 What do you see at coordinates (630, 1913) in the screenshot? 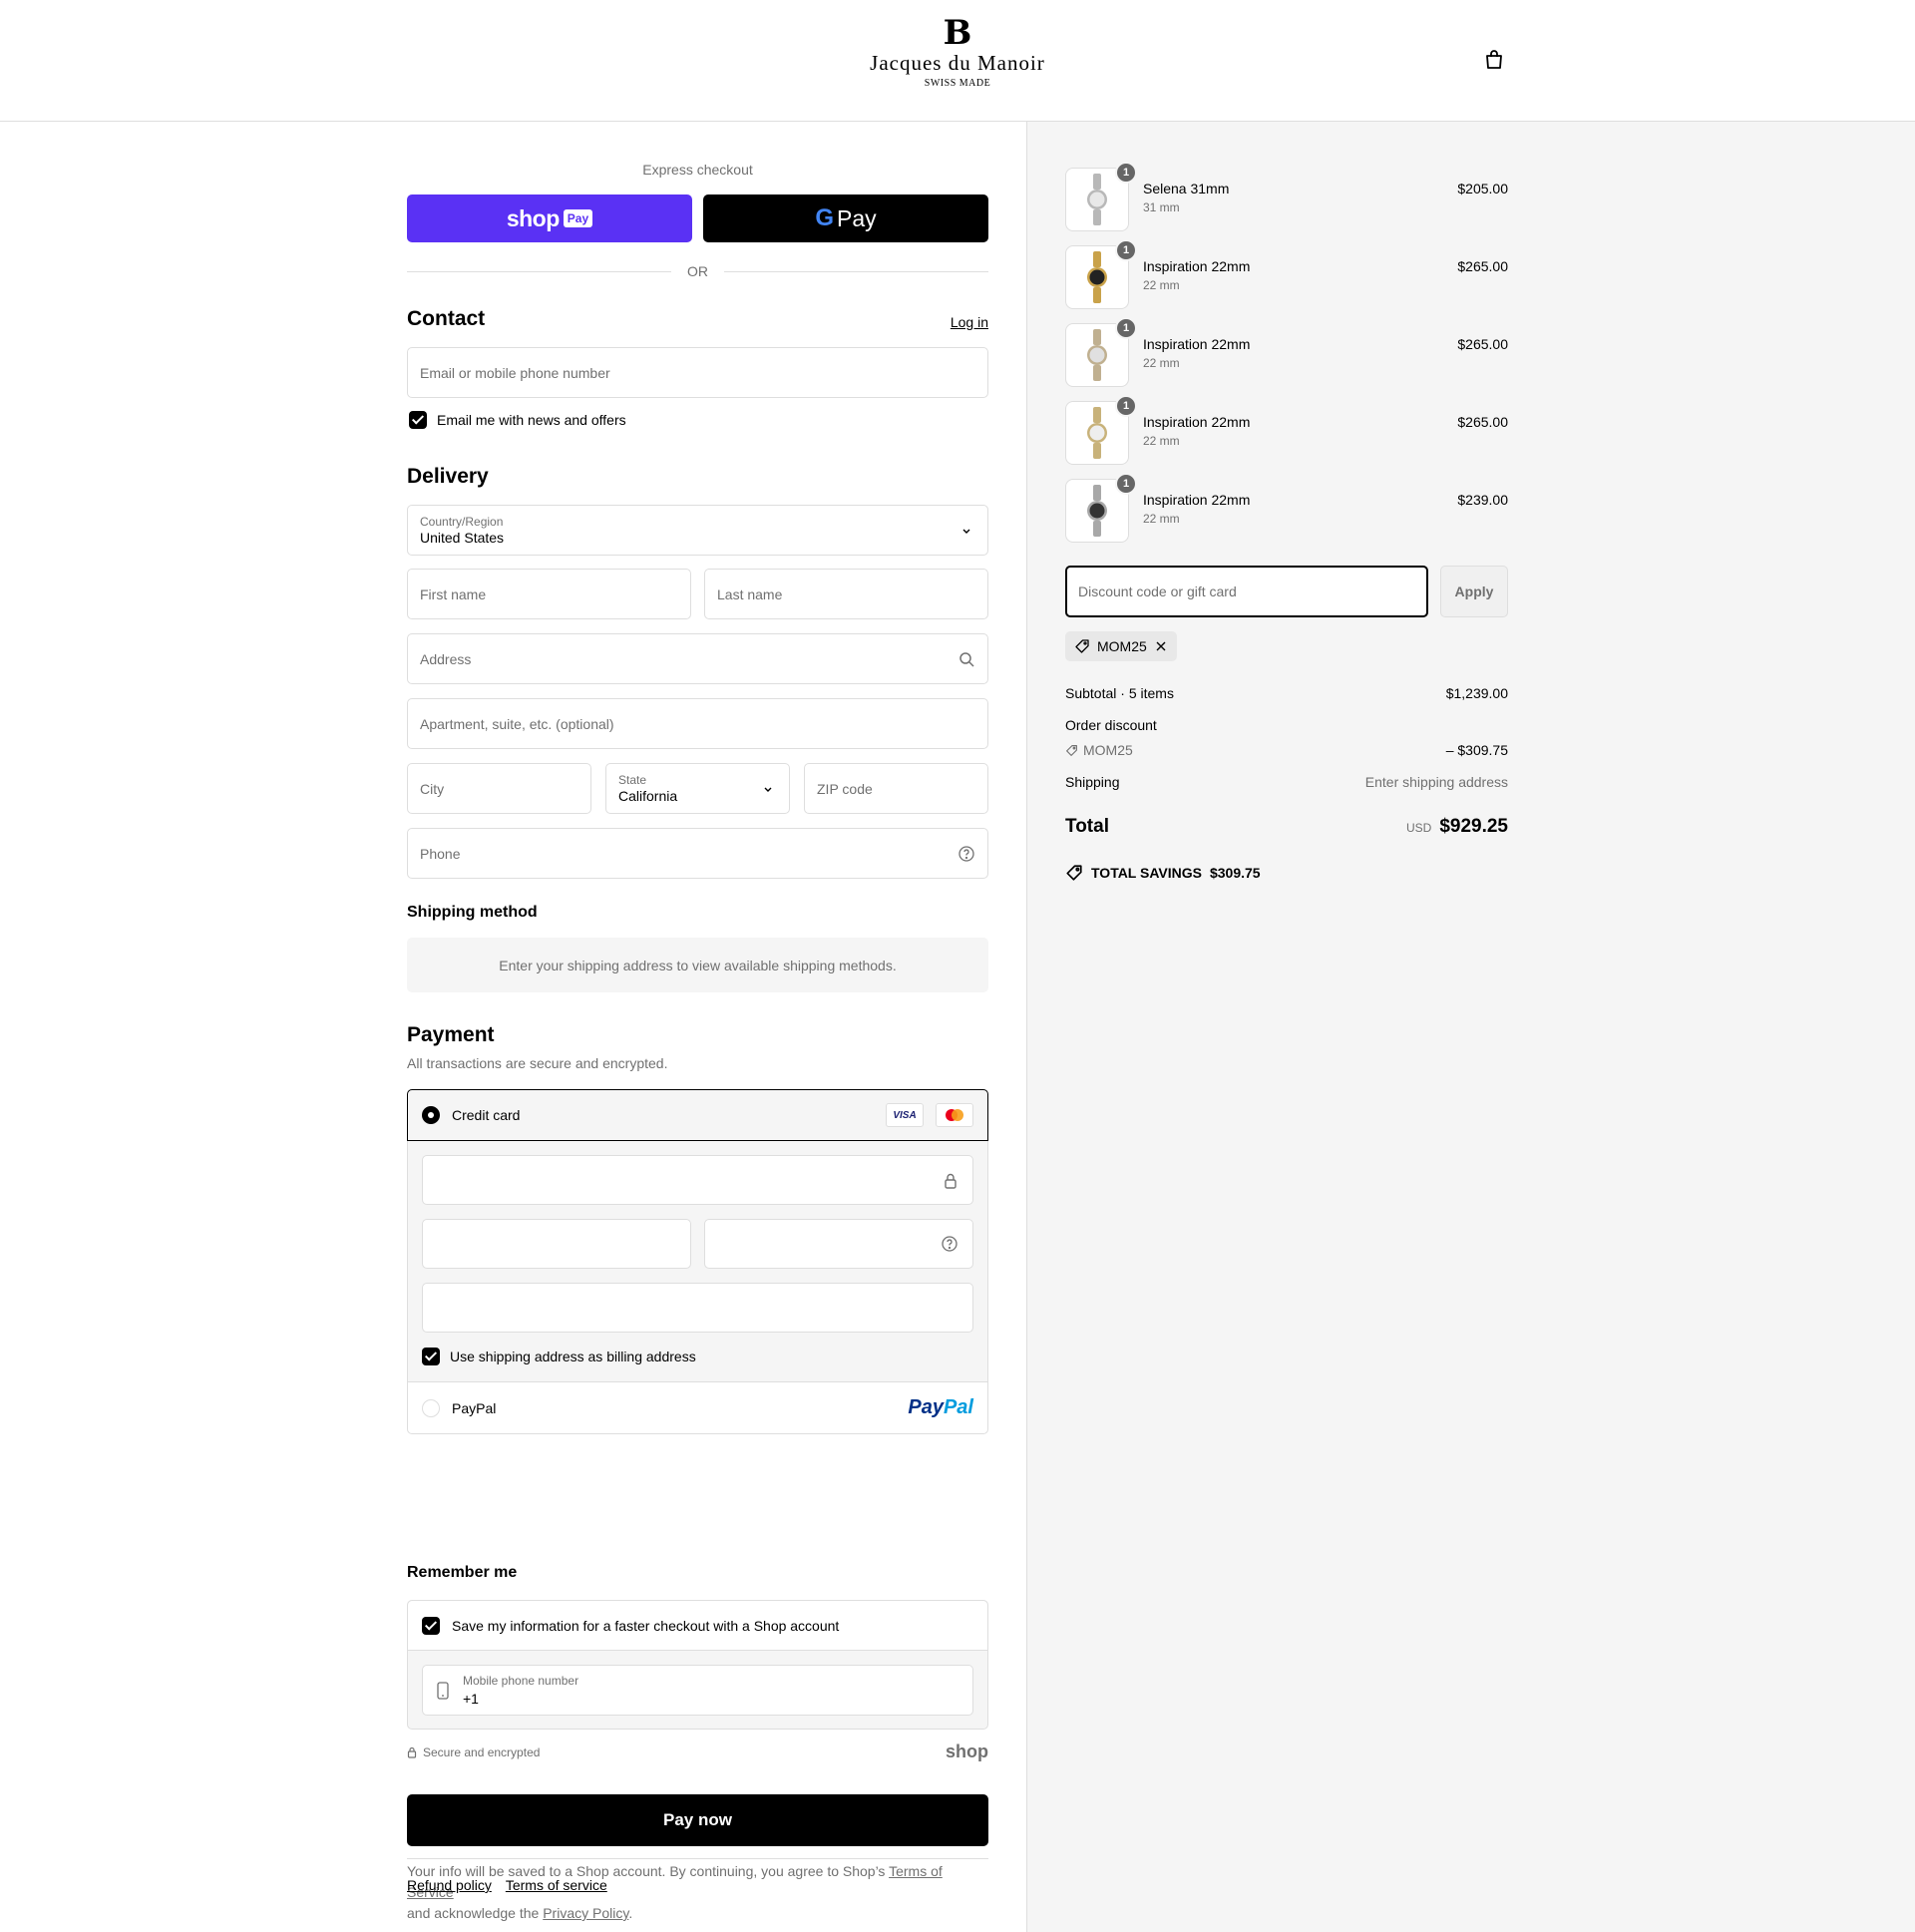
I see `legal-text-3: .` at bounding box center [630, 1913].